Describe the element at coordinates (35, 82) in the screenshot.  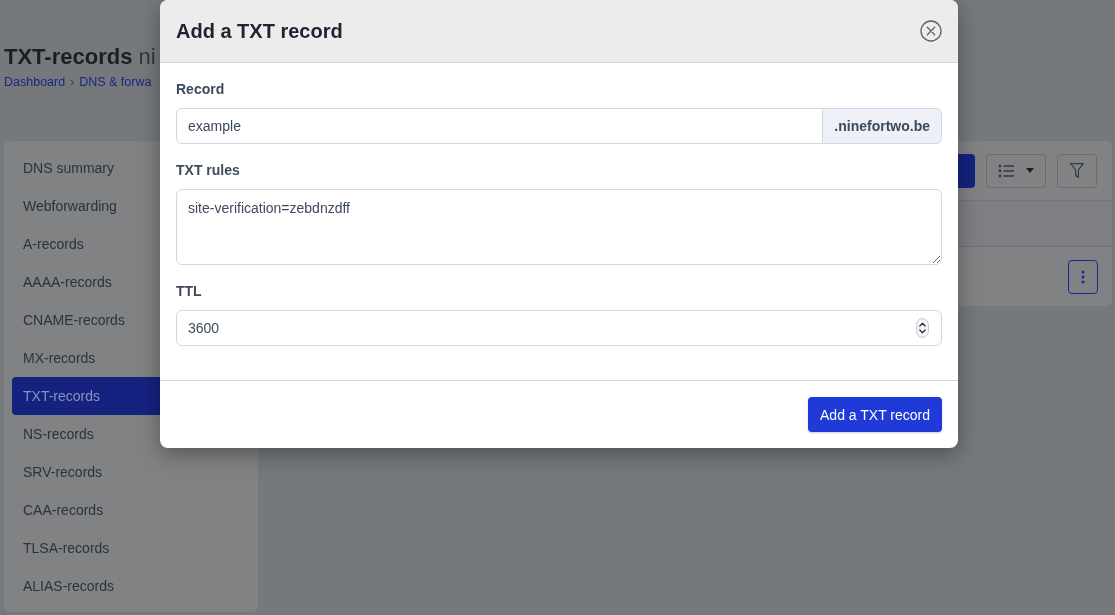
I see `breadcrumb-link: Dashboard` at that location.